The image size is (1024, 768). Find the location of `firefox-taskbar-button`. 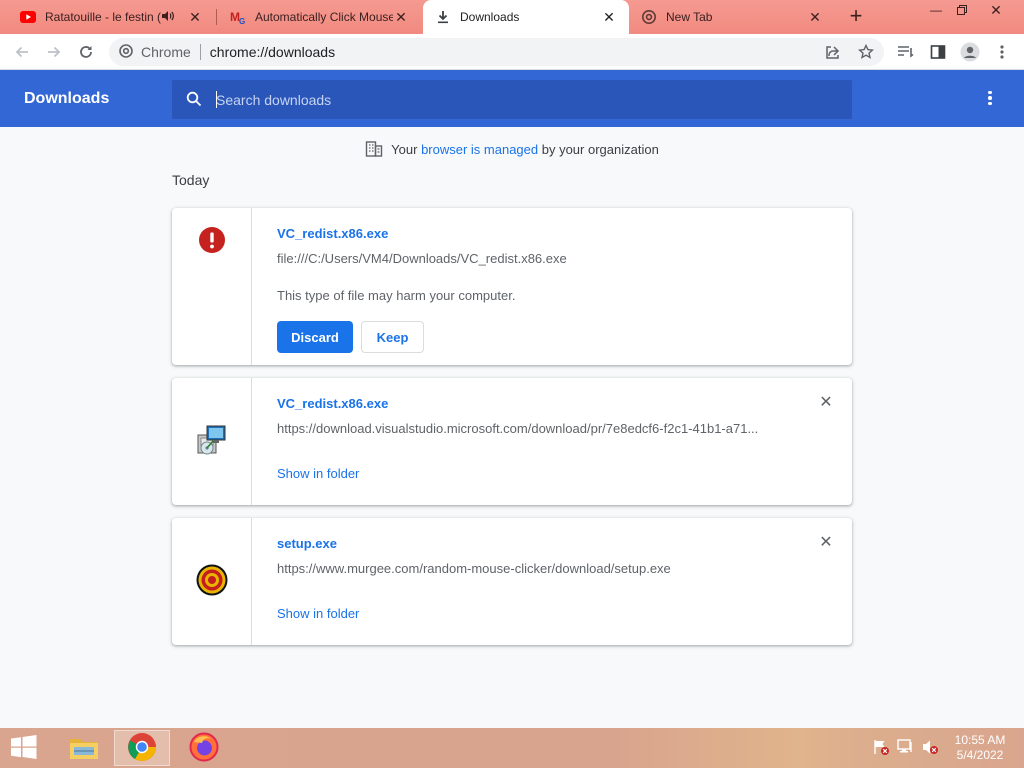

firefox-taskbar-button is located at coordinates (204, 748).